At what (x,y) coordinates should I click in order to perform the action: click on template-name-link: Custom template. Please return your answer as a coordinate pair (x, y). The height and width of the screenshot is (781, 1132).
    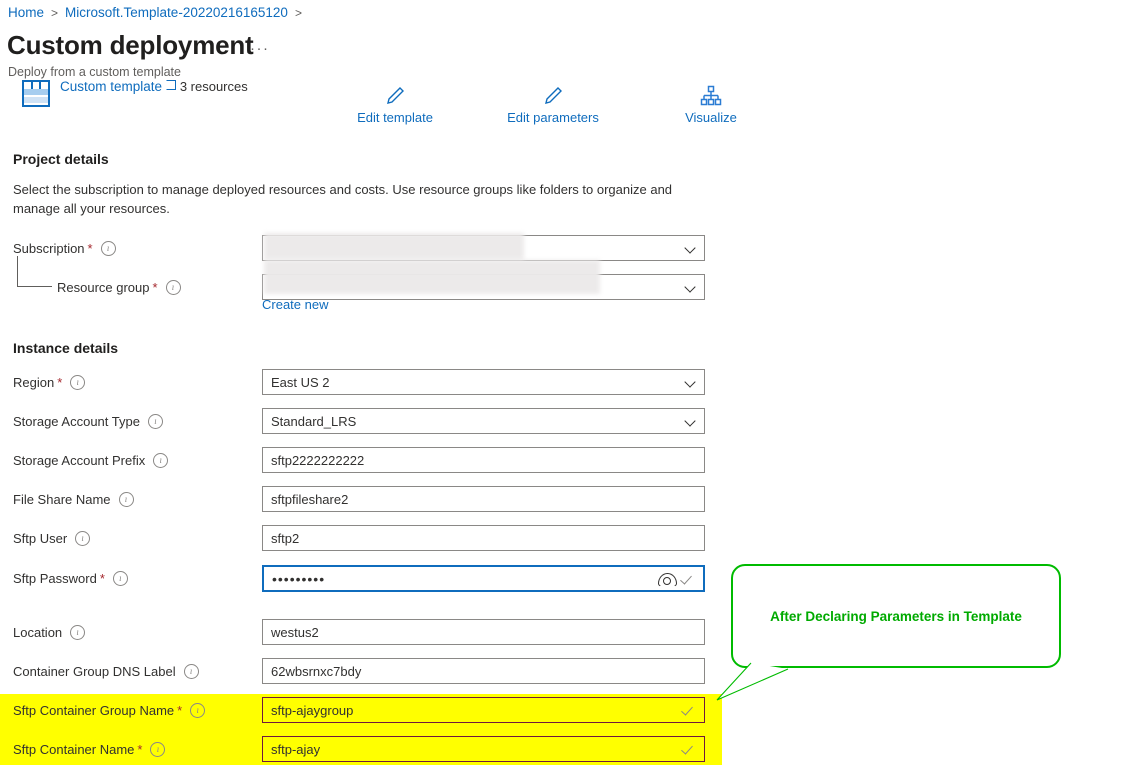
    Looking at the image, I should click on (120, 86).